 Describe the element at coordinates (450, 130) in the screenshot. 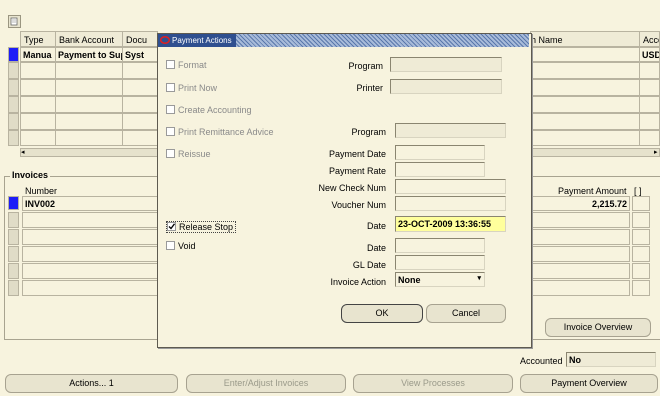

I see `program2-field` at that location.